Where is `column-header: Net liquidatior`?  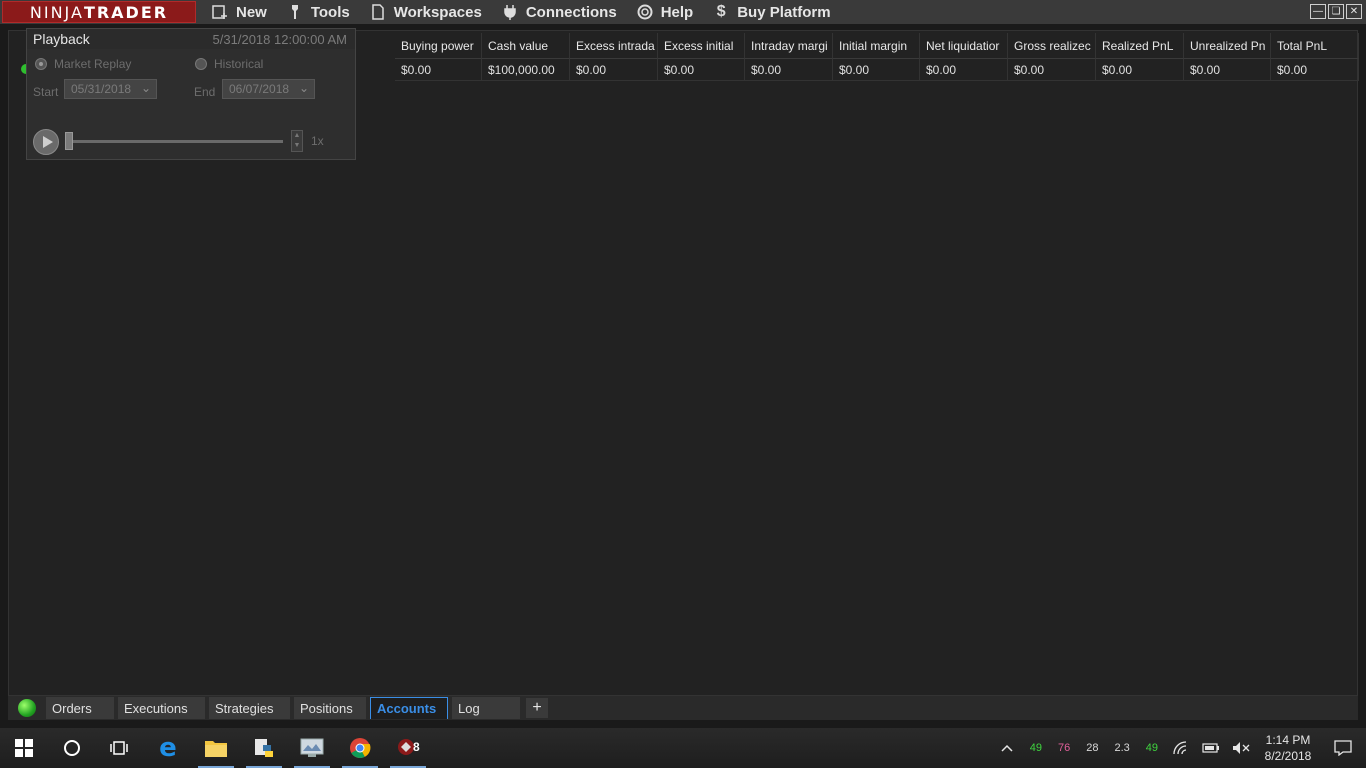 column-header: Net liquidatior is located at coordinates (964, 46).